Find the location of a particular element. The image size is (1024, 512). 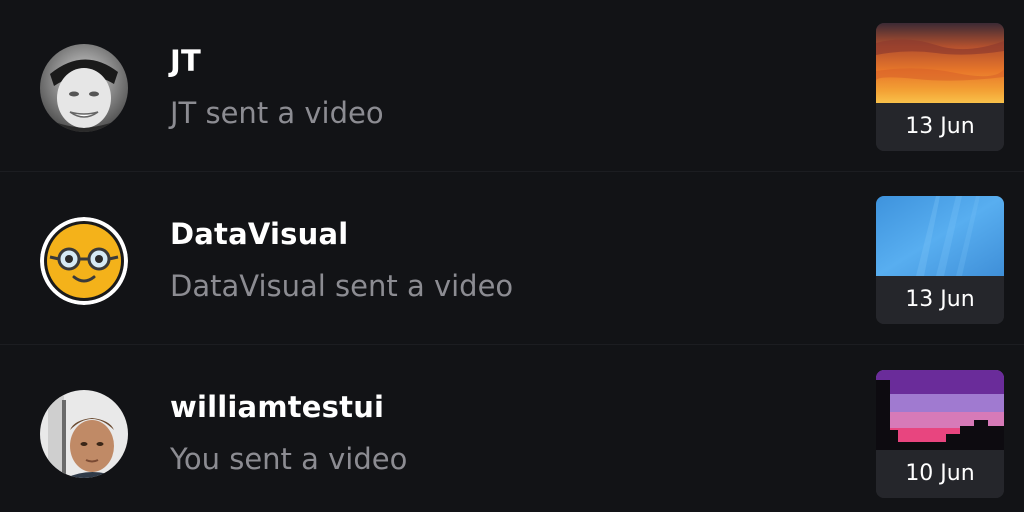

nerd-face-icon is located at coordinates (84, 261).